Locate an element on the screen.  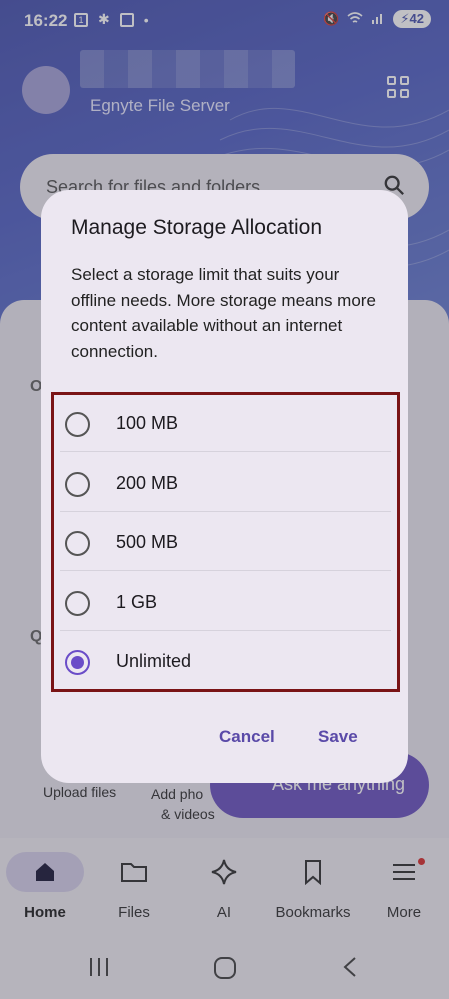
save-button: Save is located at coordinates (338, 737).